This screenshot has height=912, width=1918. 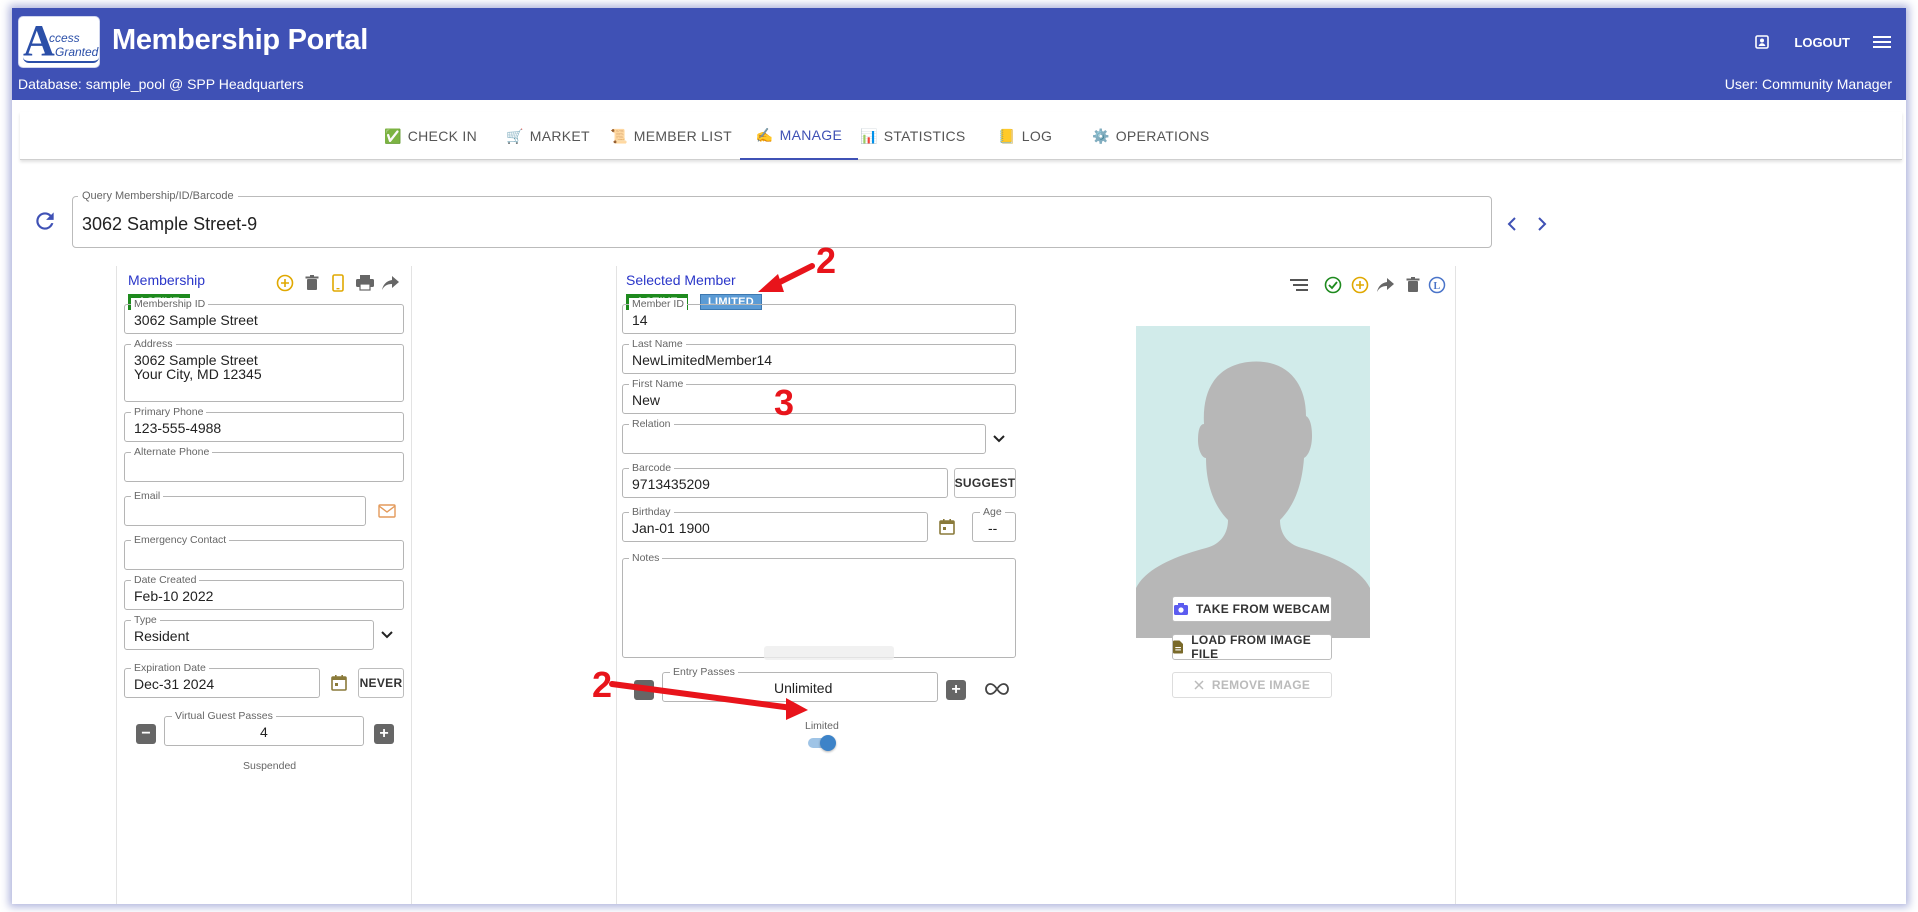 What do you see at coordinates (784, 402) in the screenshot?
I see `annotation-number-3: 3` at bounding box center [784, 402].